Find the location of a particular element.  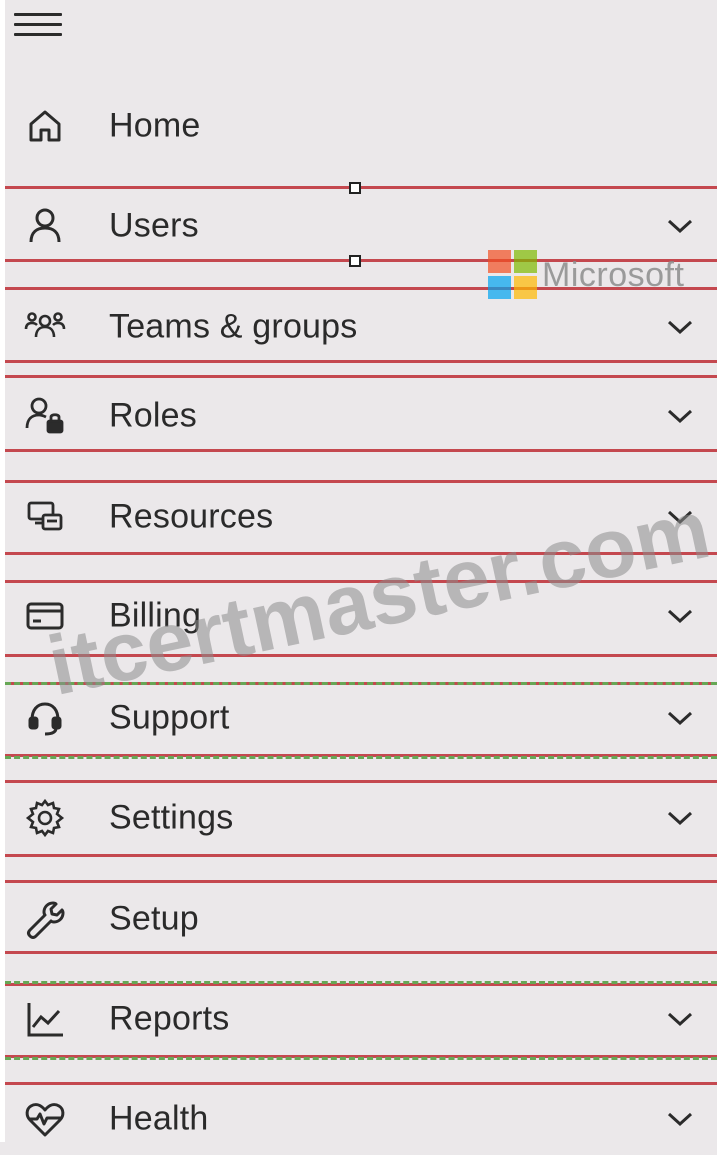

nav-item-settings: Settings is located at coordinates (361, 818).